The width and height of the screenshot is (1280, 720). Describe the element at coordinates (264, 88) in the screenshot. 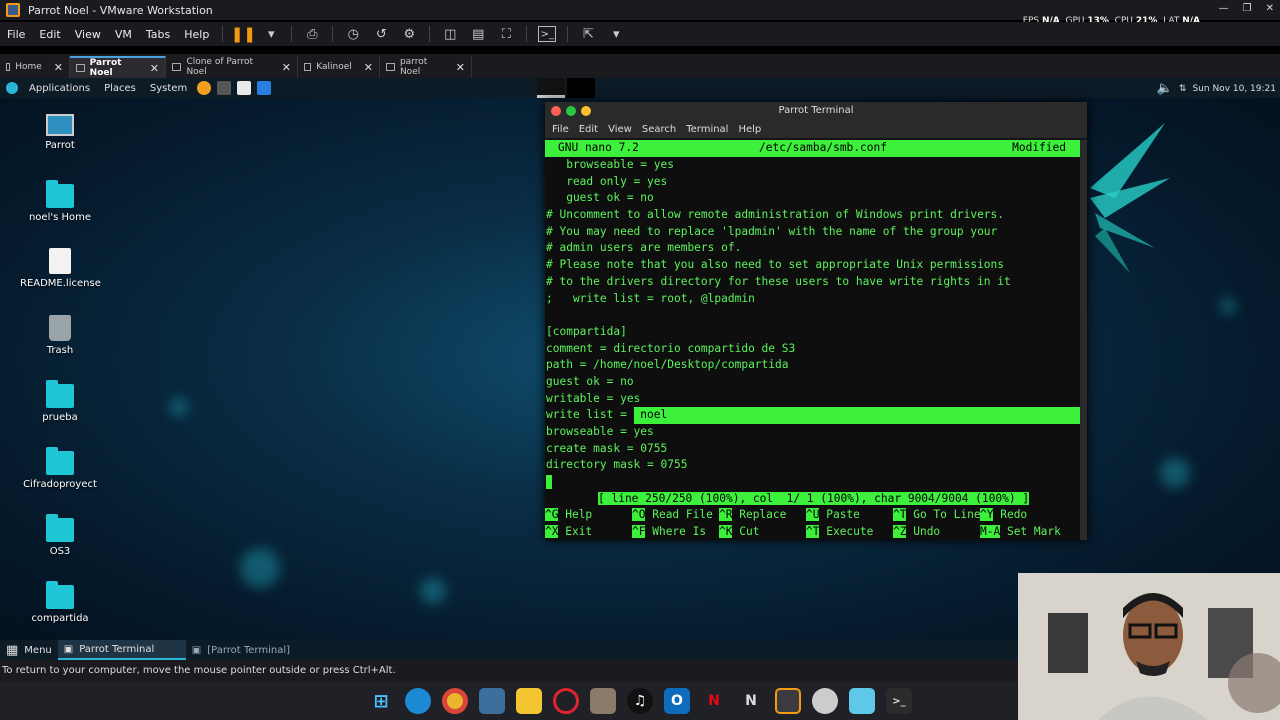

I see `vscode-launcher-icon` at that location.